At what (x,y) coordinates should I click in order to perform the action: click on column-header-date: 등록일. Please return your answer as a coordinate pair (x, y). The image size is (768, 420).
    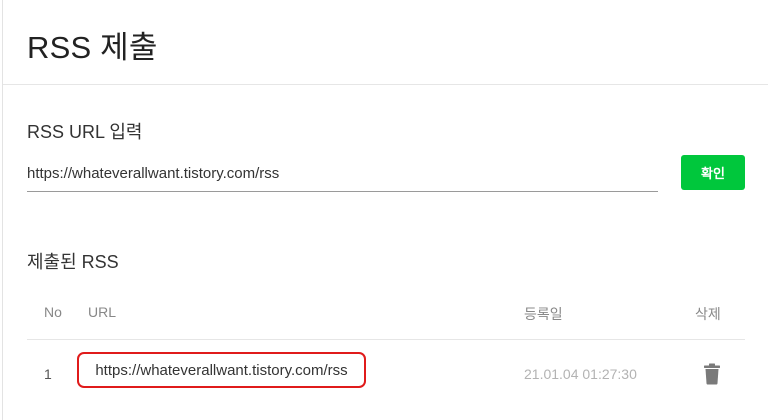
    Looking at the image, I should click on (543, 314).